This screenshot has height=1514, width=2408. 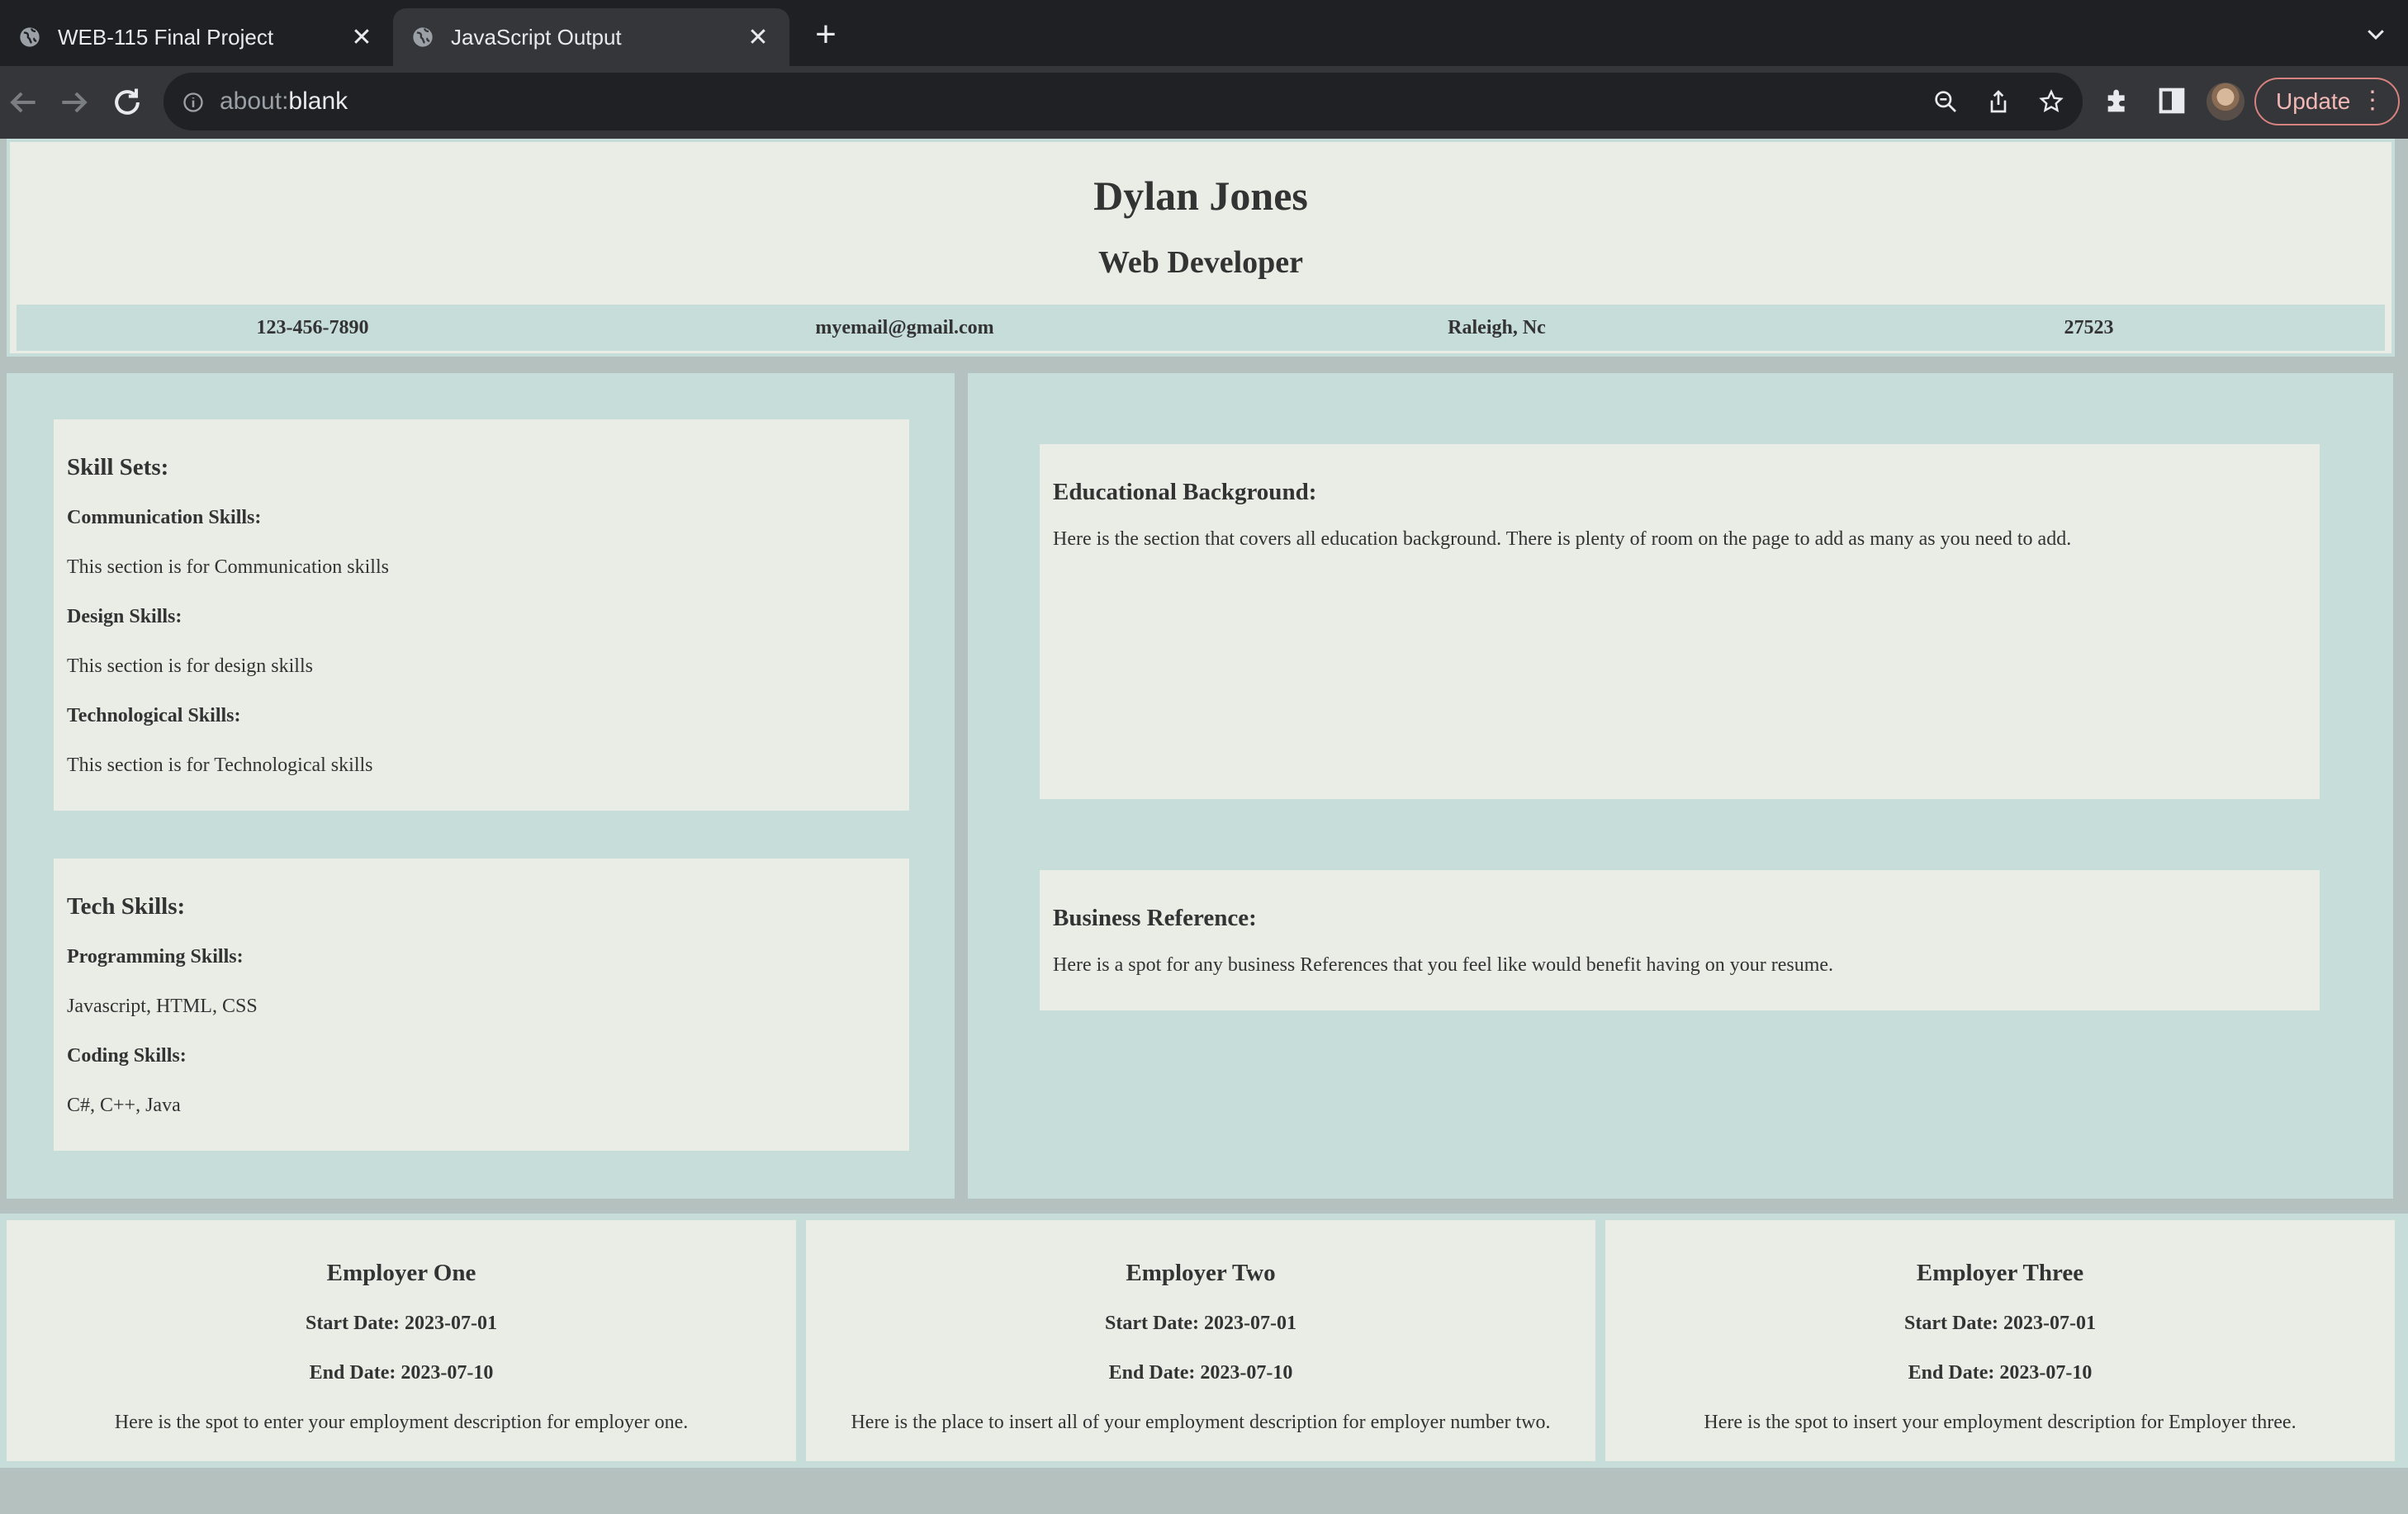 I want to click on update-button: Update ⋮, so click(x=2327, y=102).